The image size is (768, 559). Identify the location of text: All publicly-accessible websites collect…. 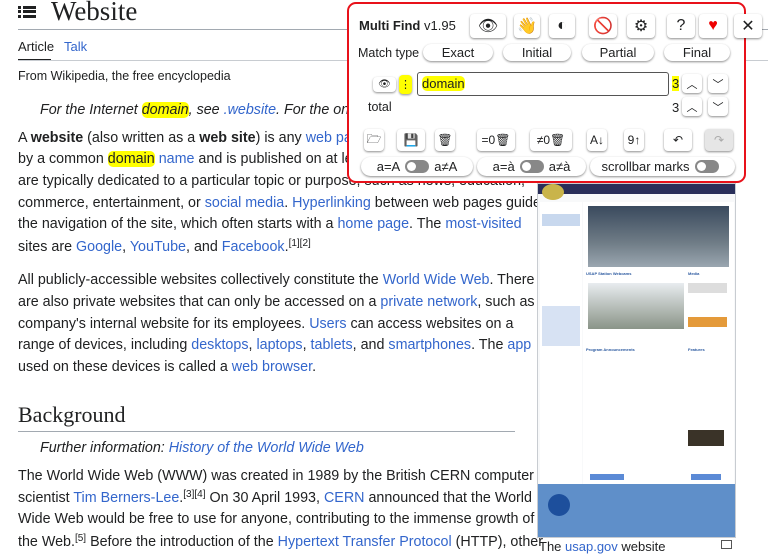
(200, 280).